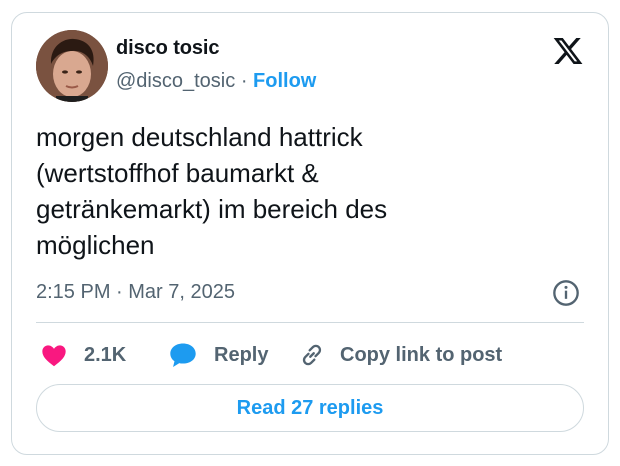 The image size is (620, 466). What do you see at coordinates (568, 51) in the screenshot?
I see `x-logo-icon` at bounding box center [568, 51].